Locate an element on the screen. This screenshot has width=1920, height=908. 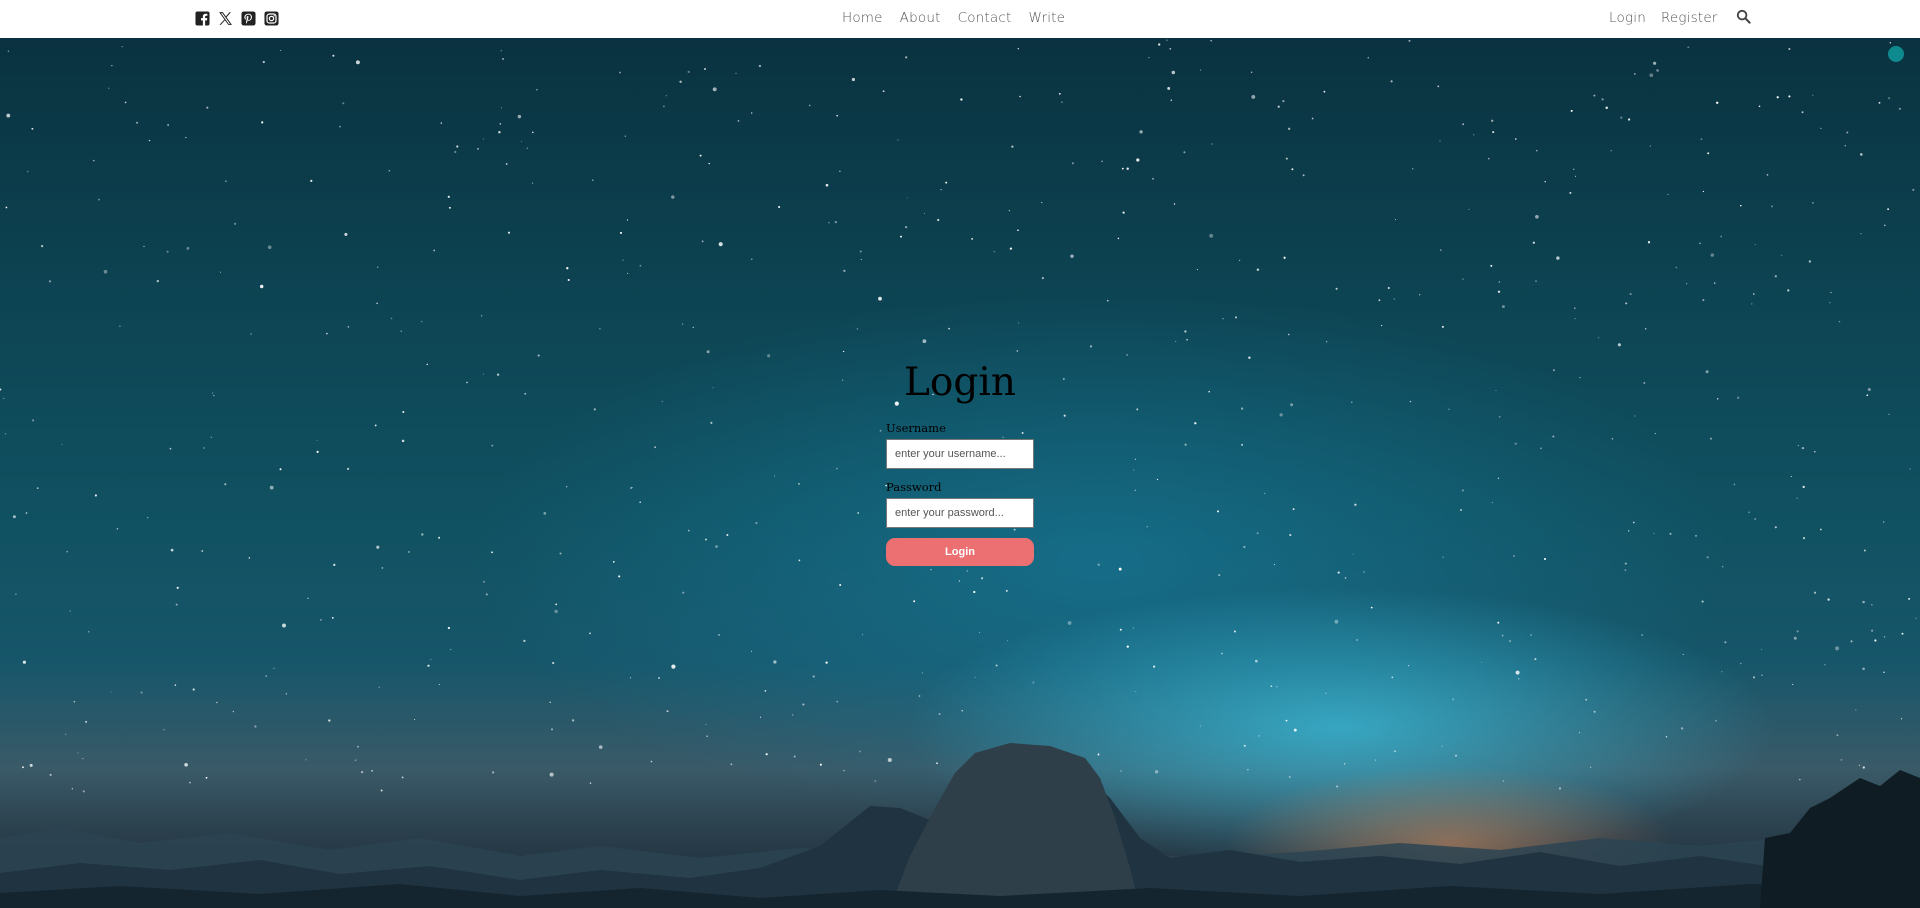
login-submit-button: Login is located at coordinates (960, 552).